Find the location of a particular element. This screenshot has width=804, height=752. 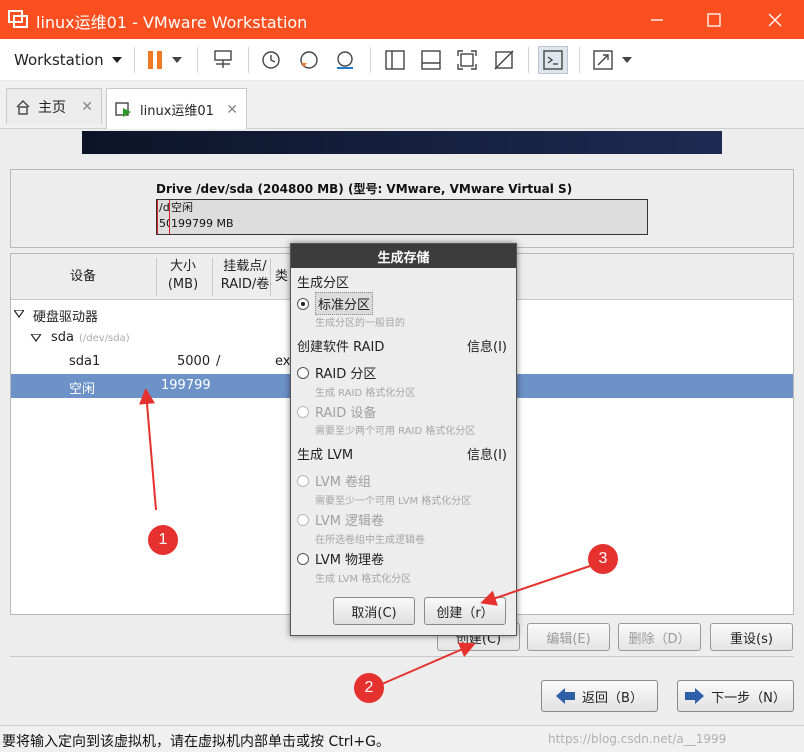

segment-label-line-1: /d is located at coordinates (164, 207).